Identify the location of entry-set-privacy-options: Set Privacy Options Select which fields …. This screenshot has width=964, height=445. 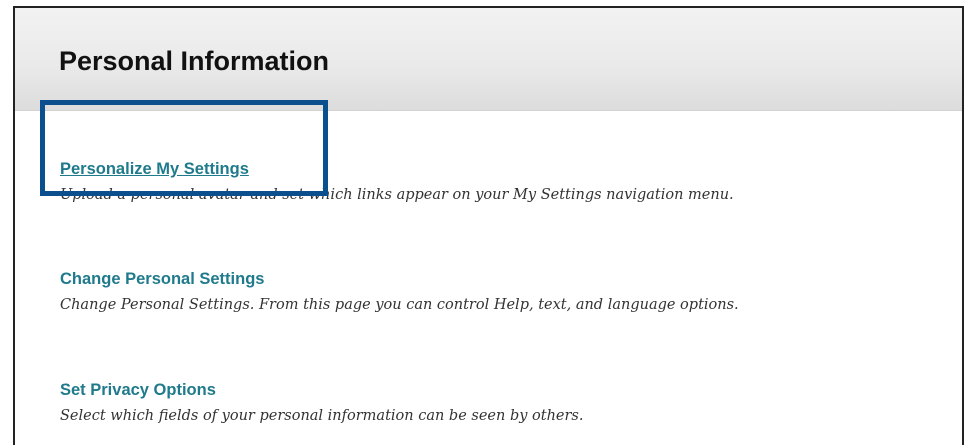
(322, 402).